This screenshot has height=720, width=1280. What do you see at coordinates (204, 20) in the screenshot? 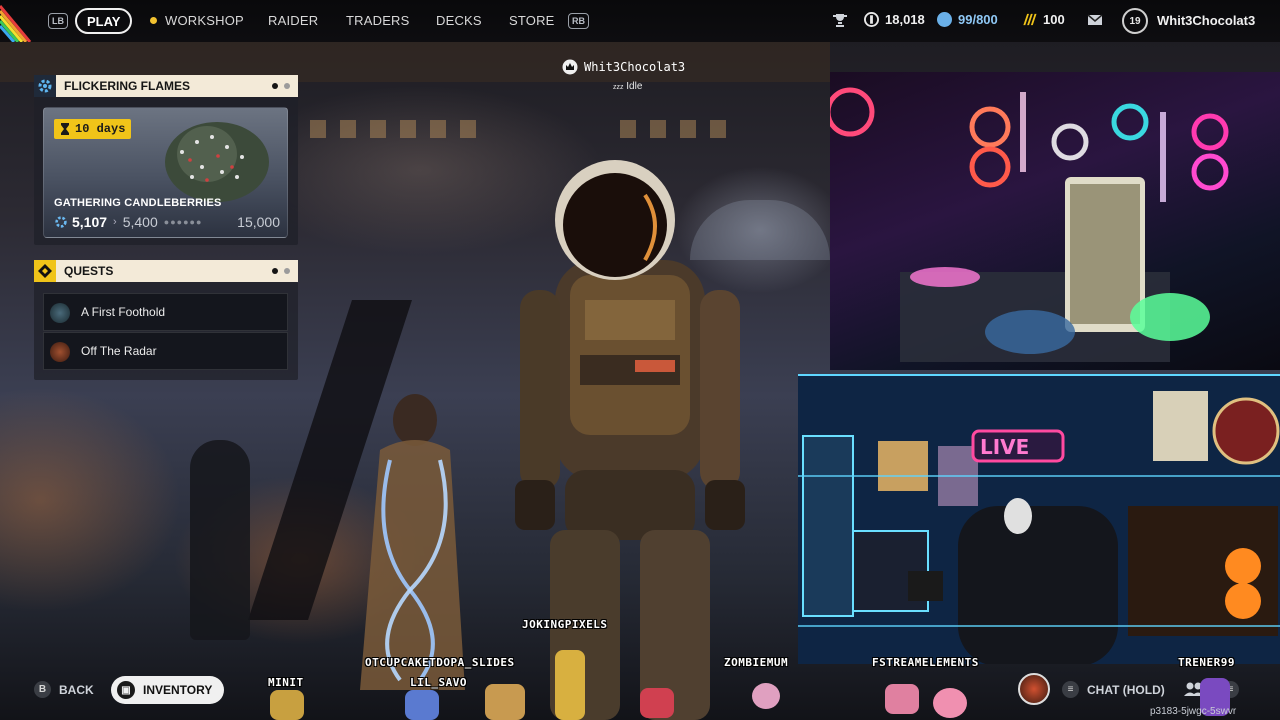
I see `nav-tab-workshop: WORKSHOP` at bounding box center [204, 20].